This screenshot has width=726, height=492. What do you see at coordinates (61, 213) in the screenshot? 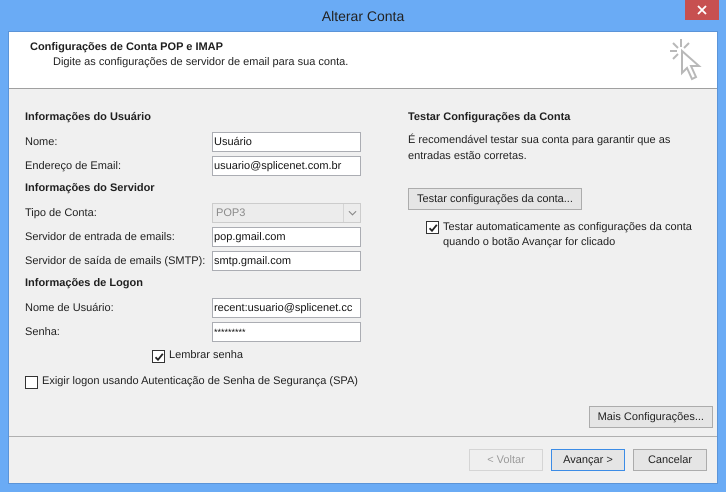
I see `field-label: Tipo de Conta:` at bounding box center [61, 213].